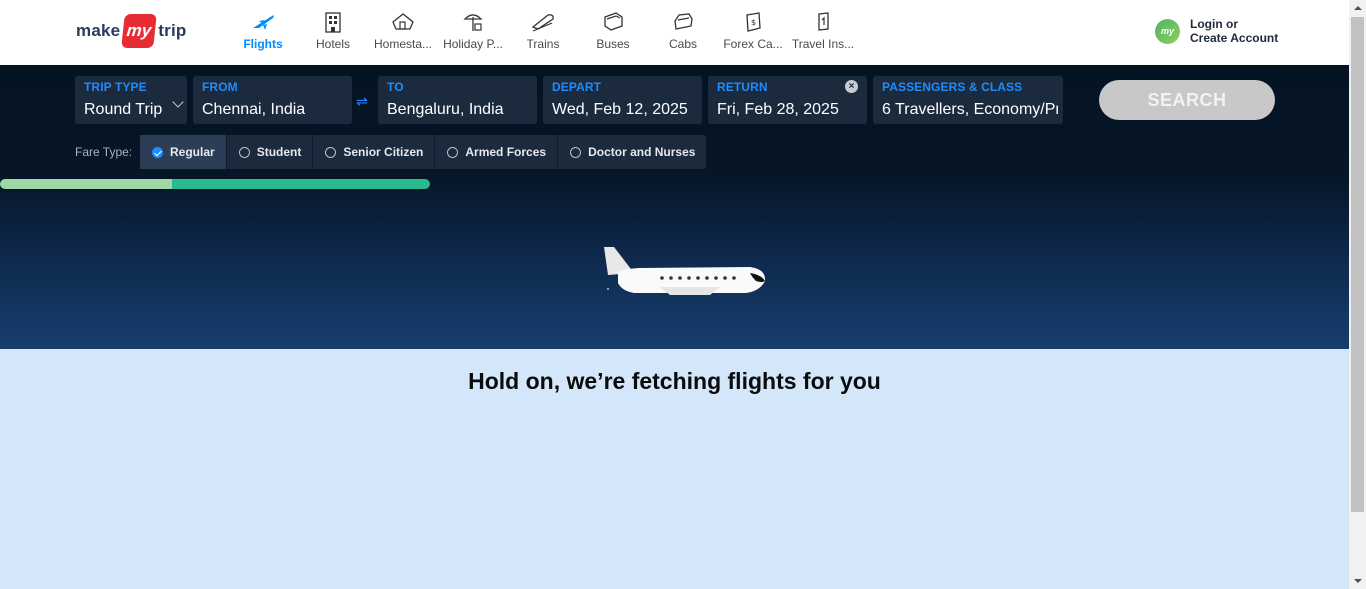 This screenshot has width=1366, height=589. I want to click on scroll-up-icon, so click(1358, 8).